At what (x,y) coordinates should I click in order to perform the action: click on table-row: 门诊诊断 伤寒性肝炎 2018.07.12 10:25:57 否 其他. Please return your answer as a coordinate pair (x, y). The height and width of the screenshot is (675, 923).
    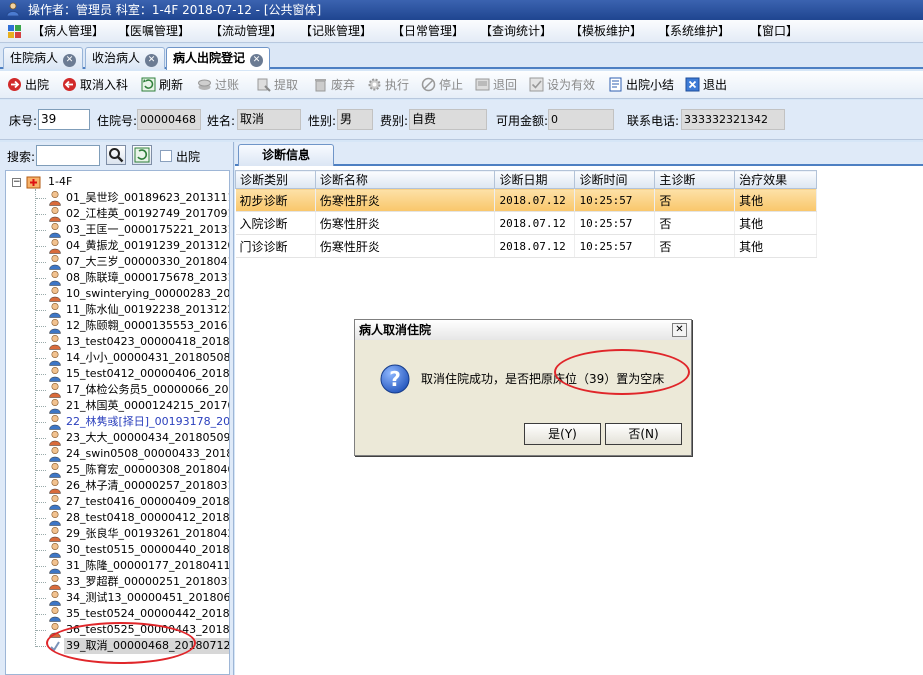
    Looking at the image, I should click on (526, 246).